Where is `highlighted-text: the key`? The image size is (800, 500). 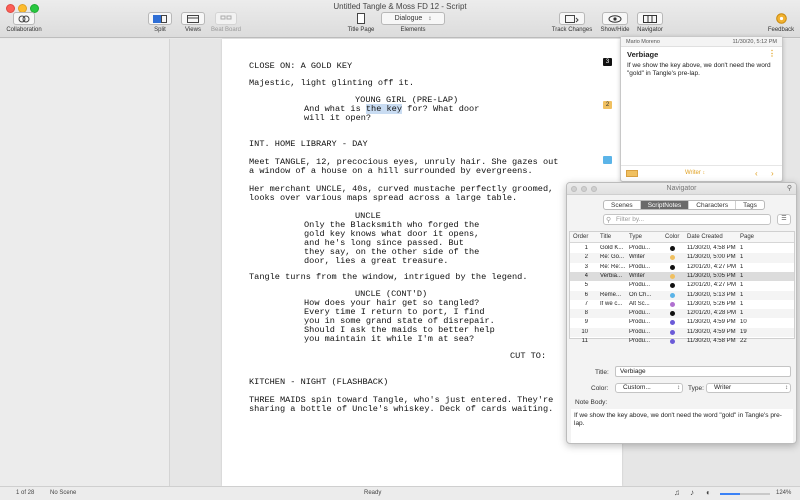
highlighted-text: the key is located at coordinates (383, 109).